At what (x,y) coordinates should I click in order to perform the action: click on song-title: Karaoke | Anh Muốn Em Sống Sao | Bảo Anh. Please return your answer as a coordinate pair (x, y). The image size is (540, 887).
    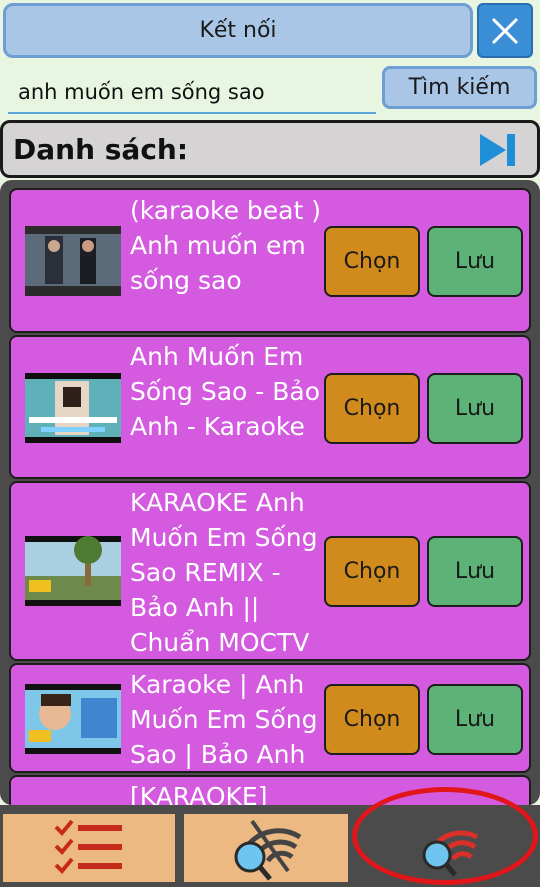
    Looking at the image, I should click on (224, 719).